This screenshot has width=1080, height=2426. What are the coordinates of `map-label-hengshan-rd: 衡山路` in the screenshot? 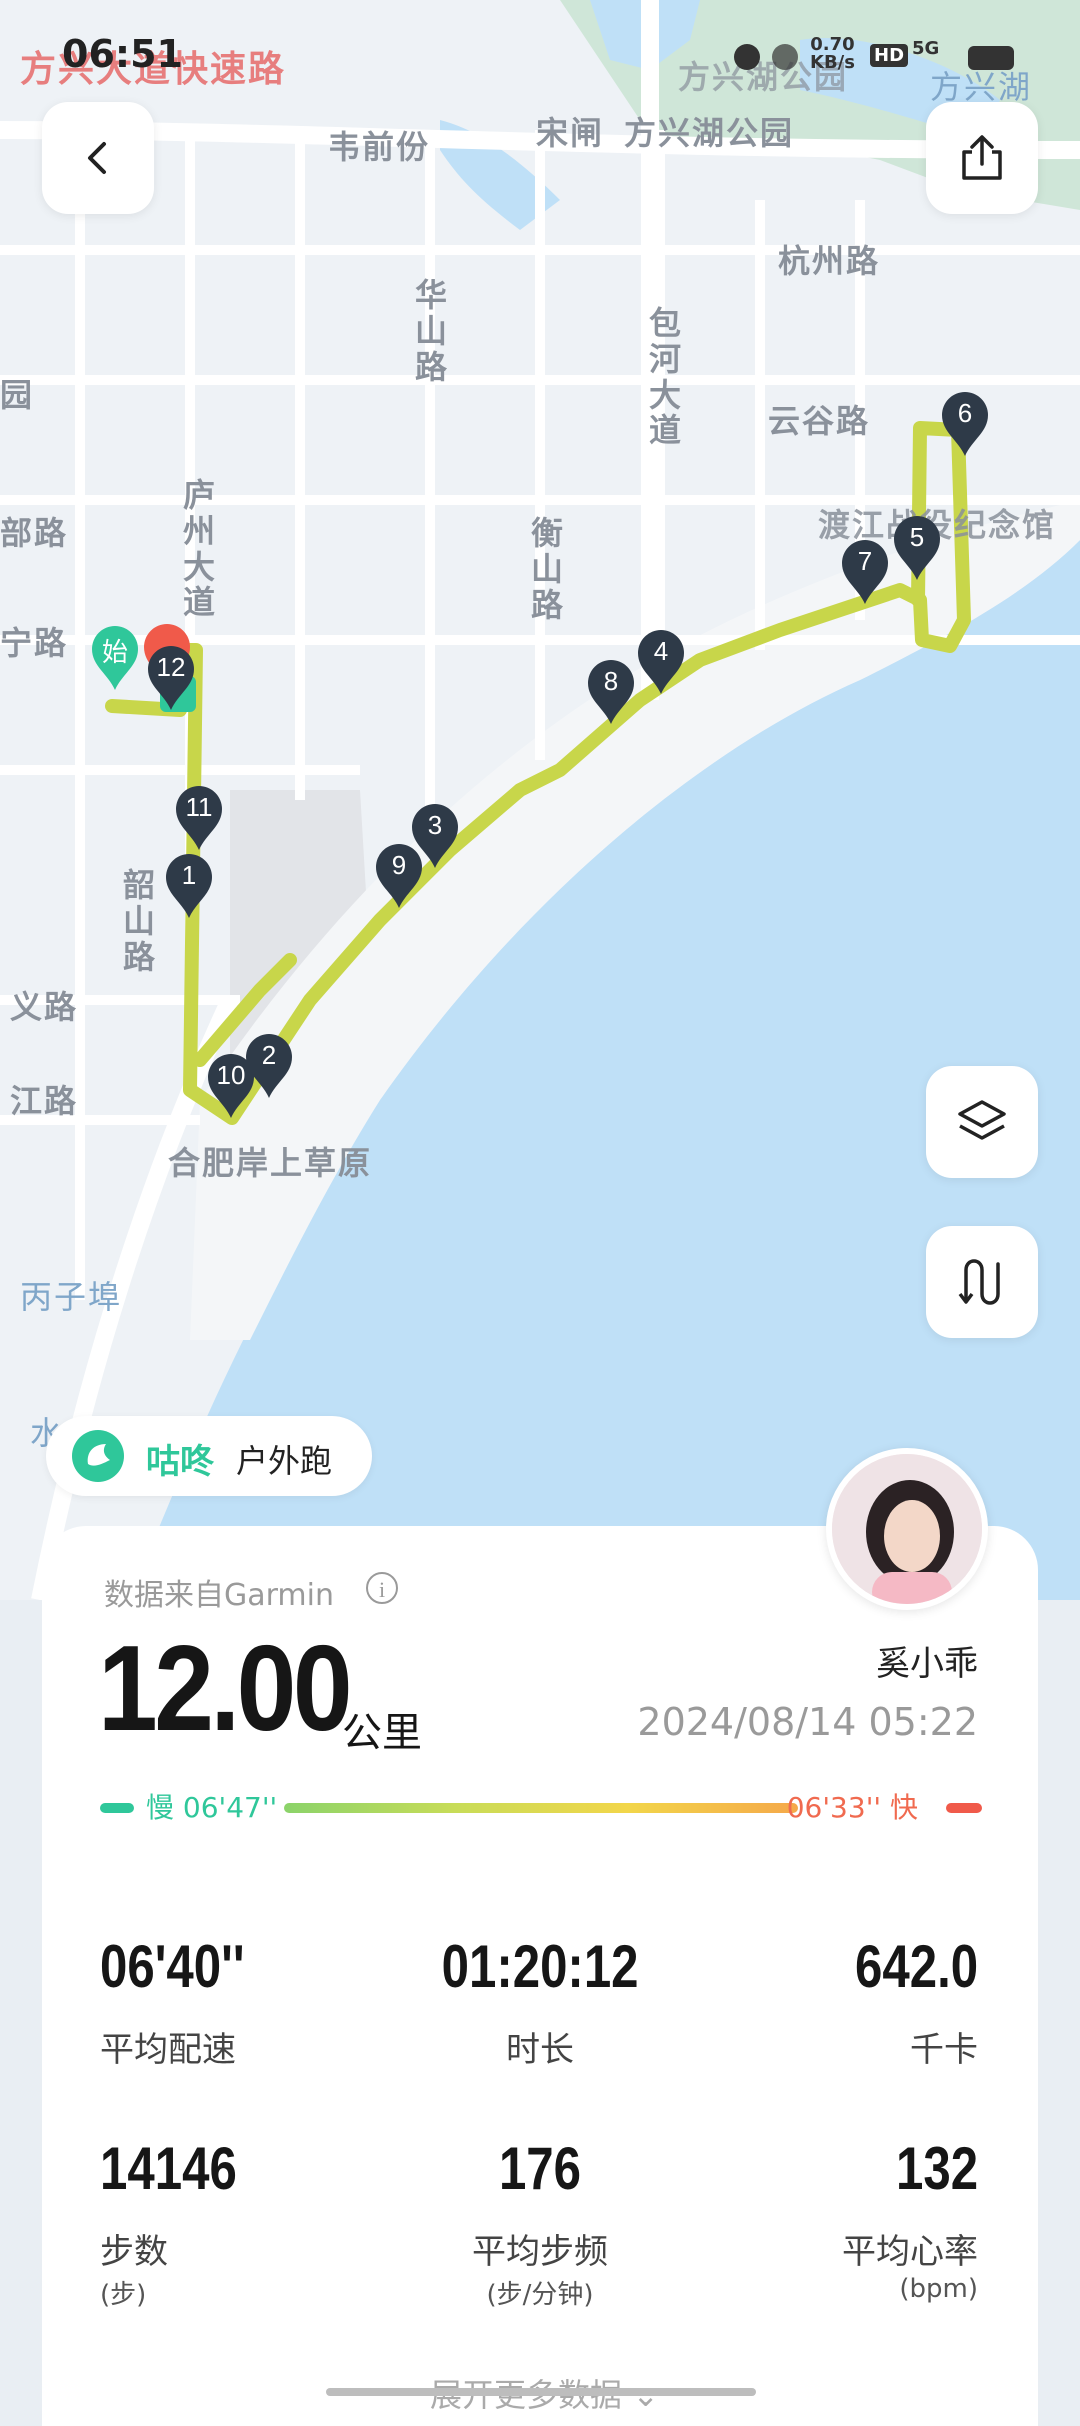 It's located at (547, 569).